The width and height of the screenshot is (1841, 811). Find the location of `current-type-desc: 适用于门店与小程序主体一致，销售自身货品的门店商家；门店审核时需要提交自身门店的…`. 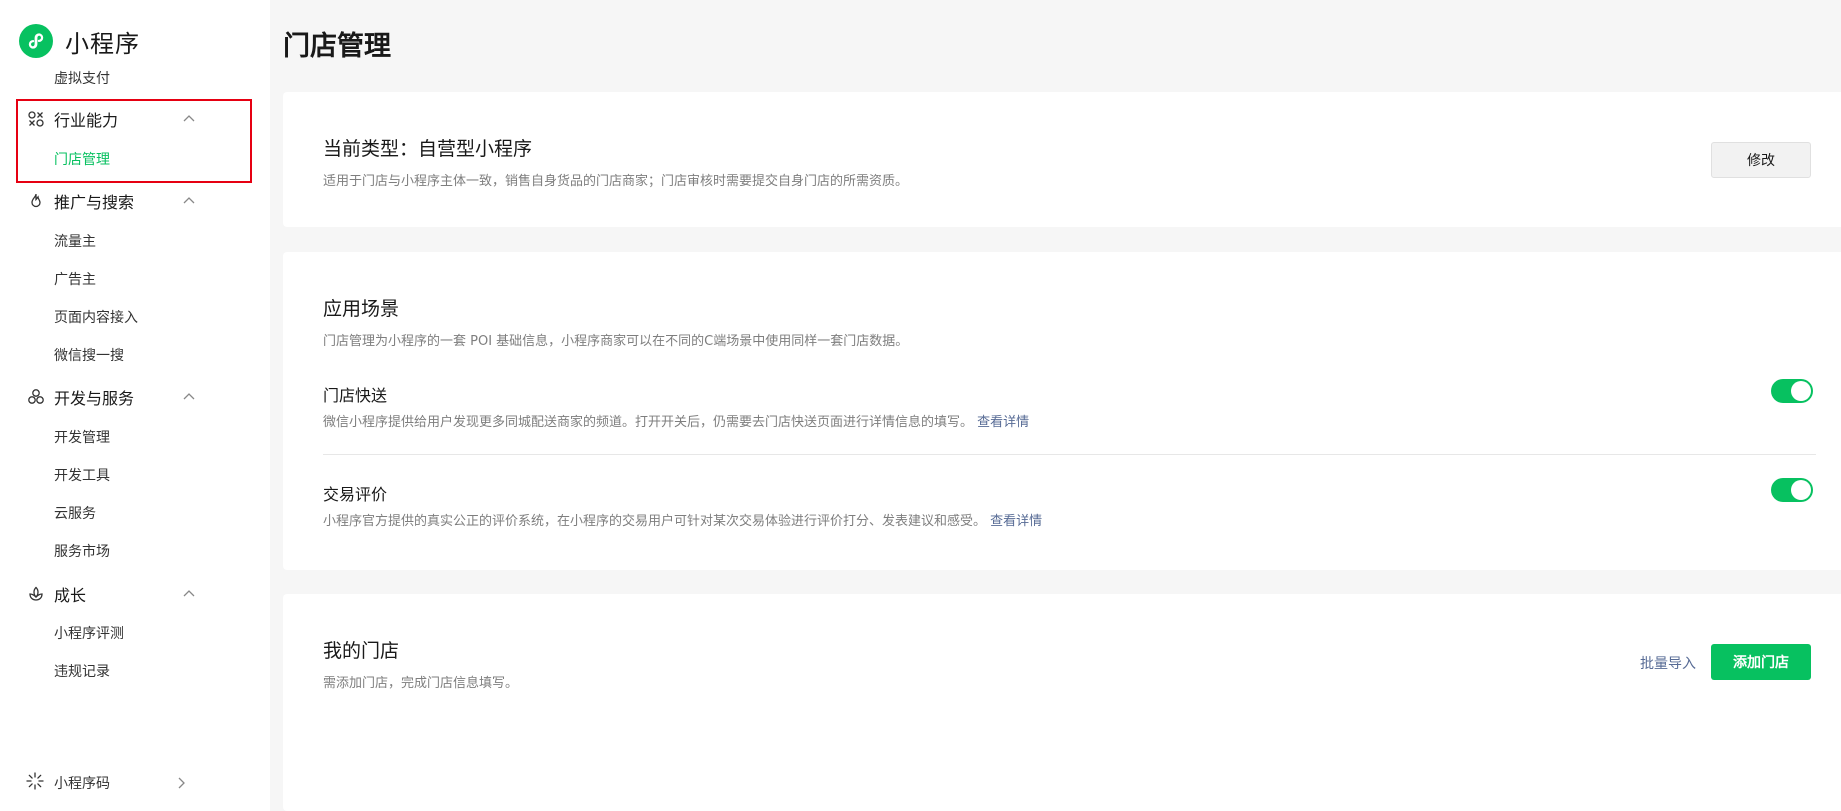

current-type-desc: 适用于门店与小程序主体一致，销售自身货品的门店商家；门店审核时需要提交自身门店的… is located at coordinates (616, 181).